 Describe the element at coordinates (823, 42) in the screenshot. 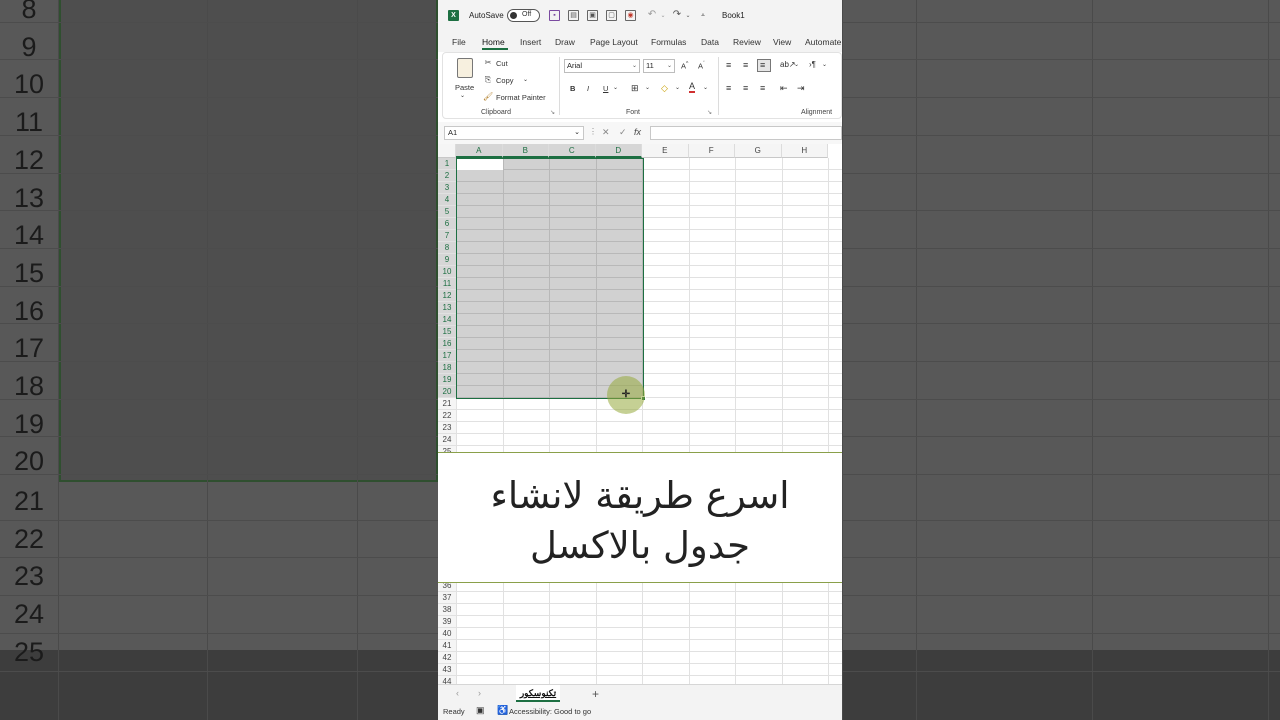

I see `tab-automate: Automate` at that location.